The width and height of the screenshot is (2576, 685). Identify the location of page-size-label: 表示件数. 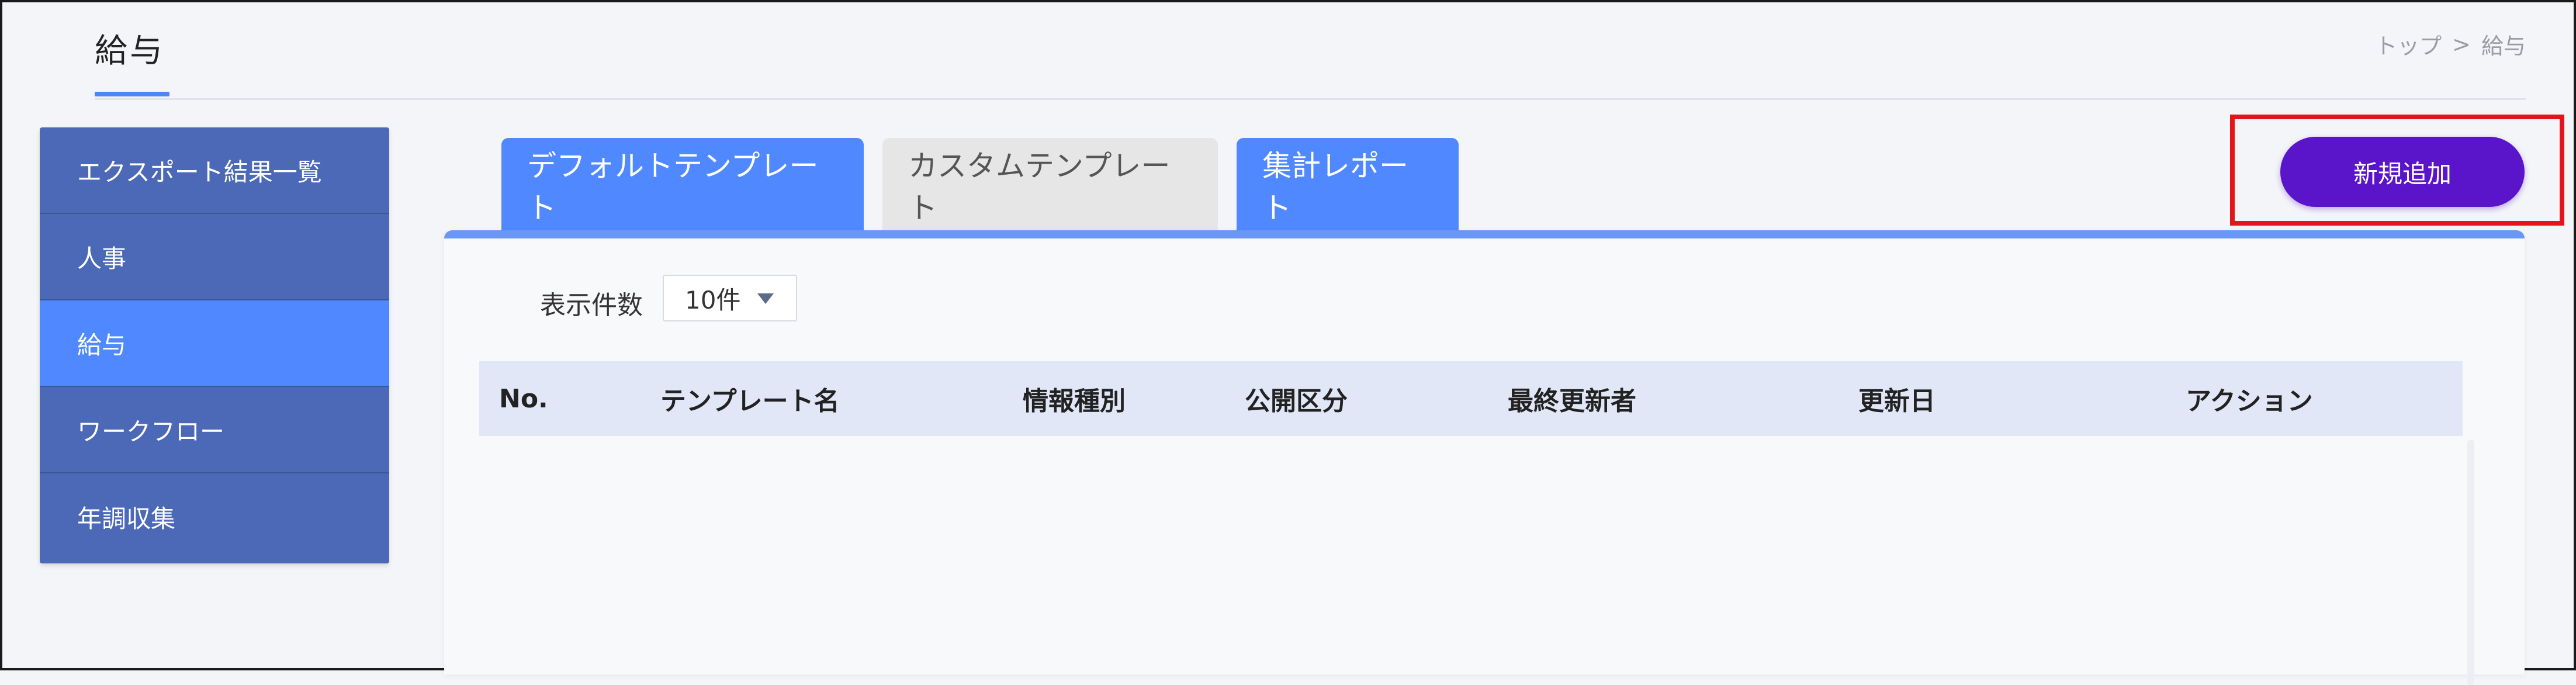
(591, 305).